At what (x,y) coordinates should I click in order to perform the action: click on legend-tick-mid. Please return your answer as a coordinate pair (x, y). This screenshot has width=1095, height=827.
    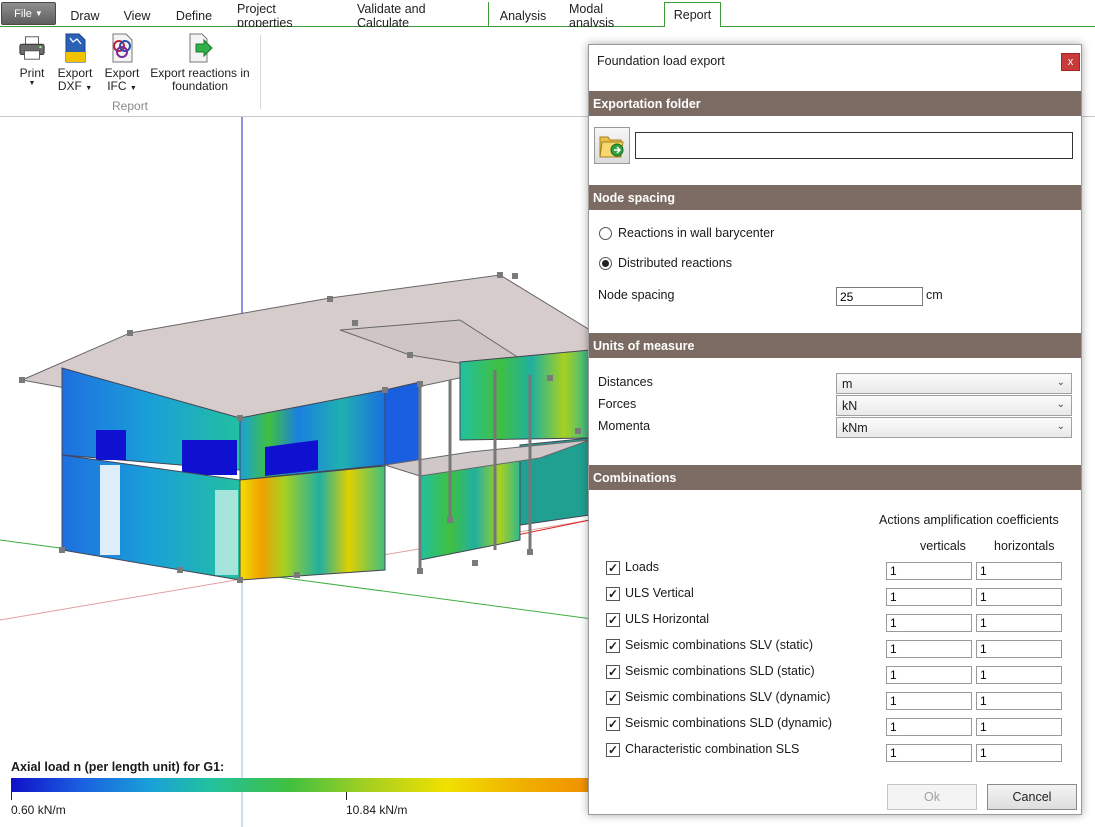
    Looking at the image, I should click on (346, 796).